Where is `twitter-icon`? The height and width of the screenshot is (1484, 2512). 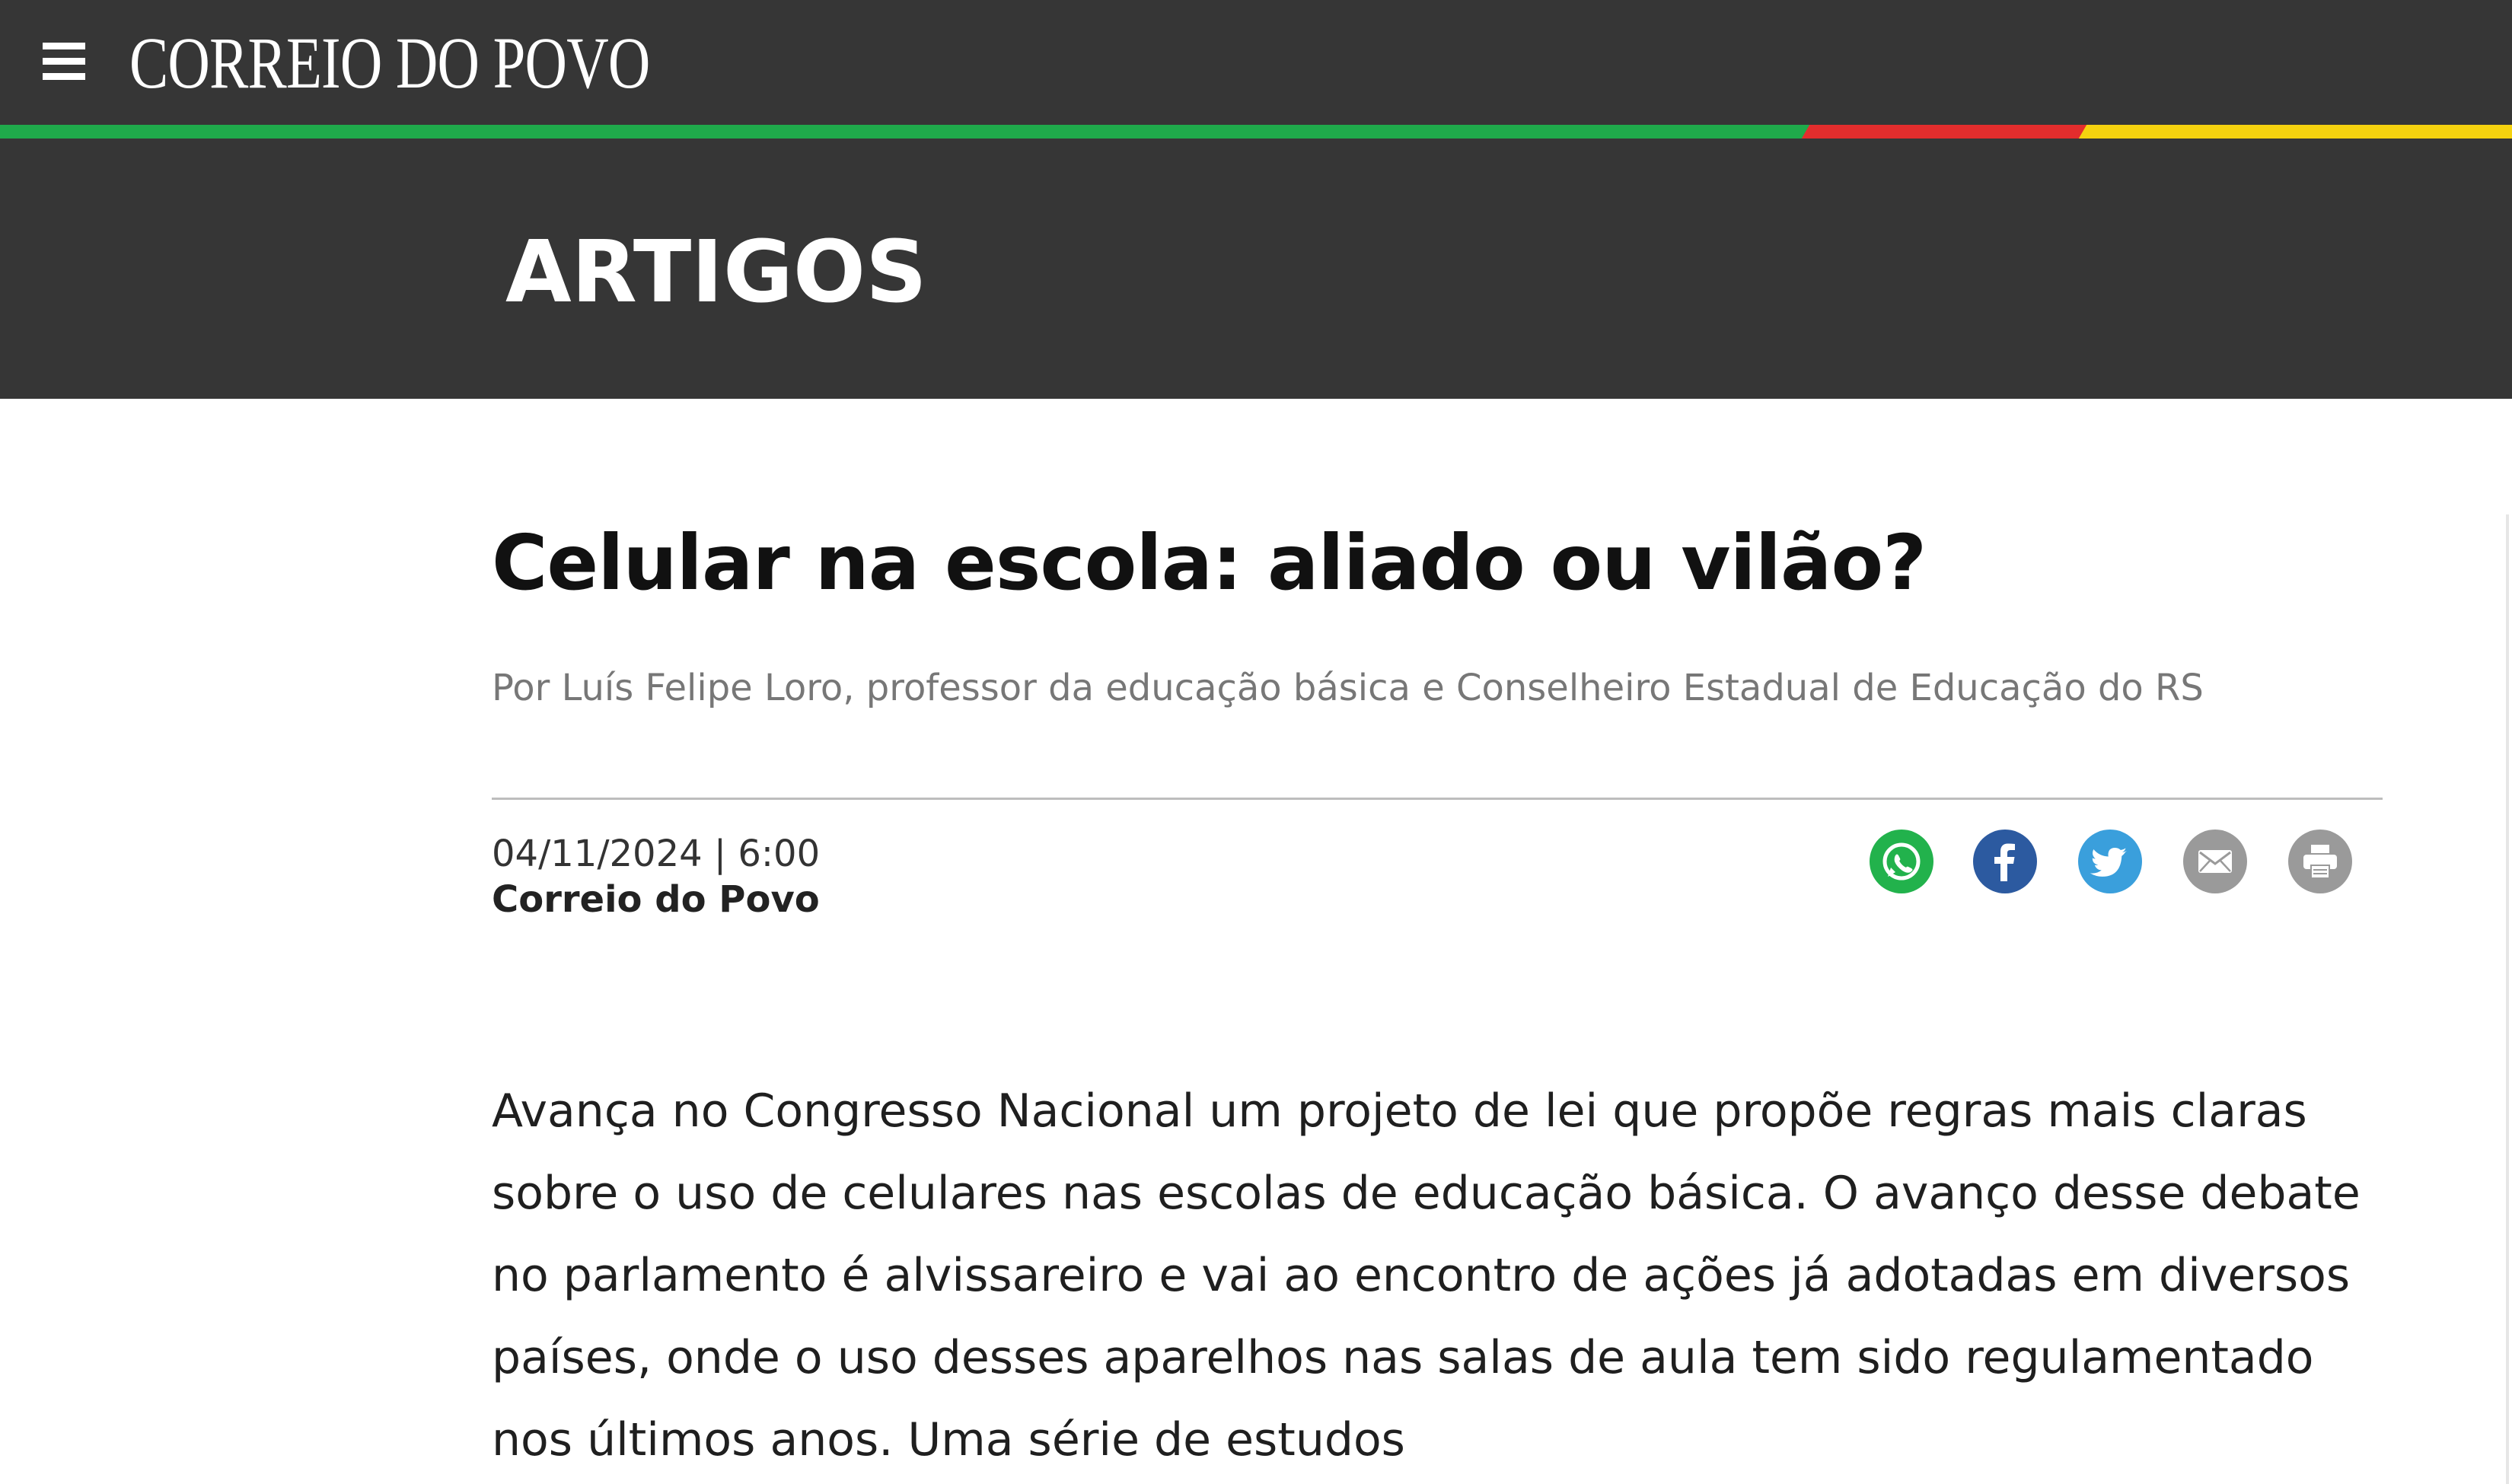
twitter-icon is located at coordinates (2108, 863).